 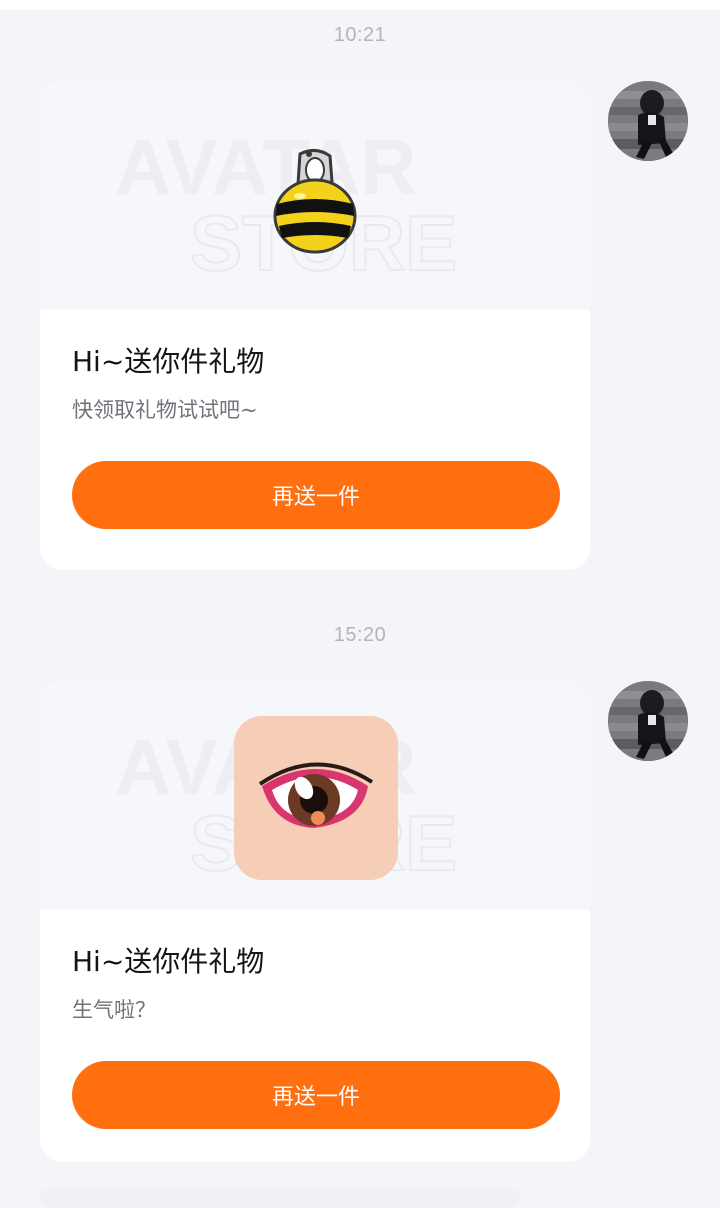 What do you see at coordinates (360, 5) in the screenshot?
I see `top-bar-strip` at bounding box center [360, 5].